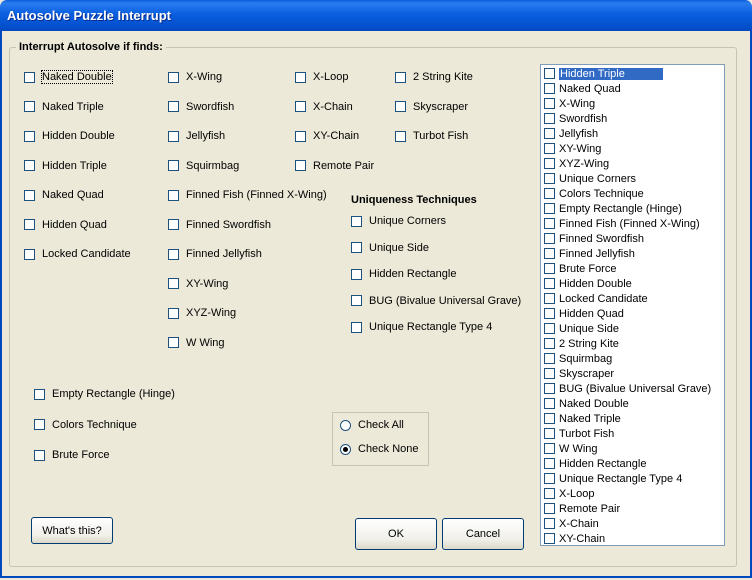  Describe the element at coordinates (632, 538) in the screenshot. I see `list-item: XY-Chain` at that location.